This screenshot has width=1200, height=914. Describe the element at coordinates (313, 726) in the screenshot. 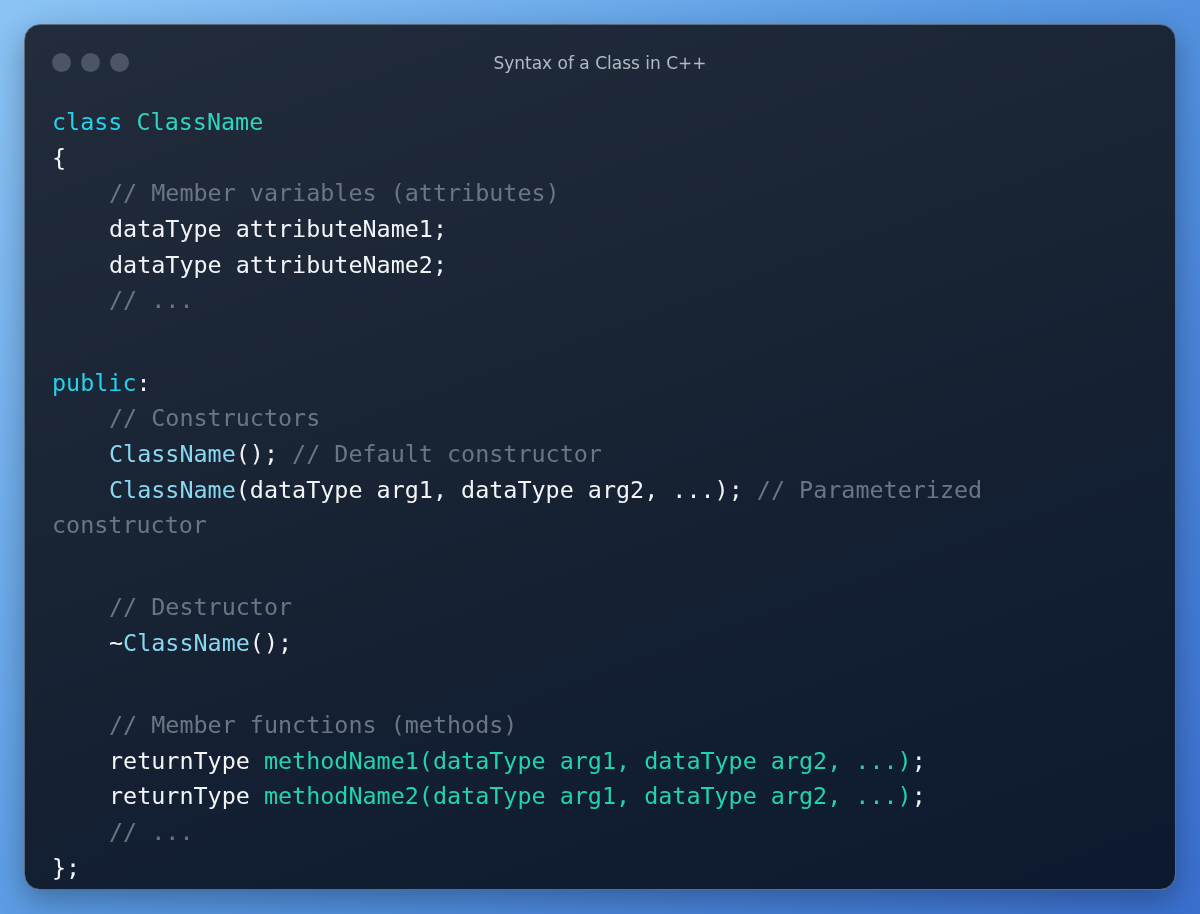

I see `code-line: // Member functions (methods)` at that location.